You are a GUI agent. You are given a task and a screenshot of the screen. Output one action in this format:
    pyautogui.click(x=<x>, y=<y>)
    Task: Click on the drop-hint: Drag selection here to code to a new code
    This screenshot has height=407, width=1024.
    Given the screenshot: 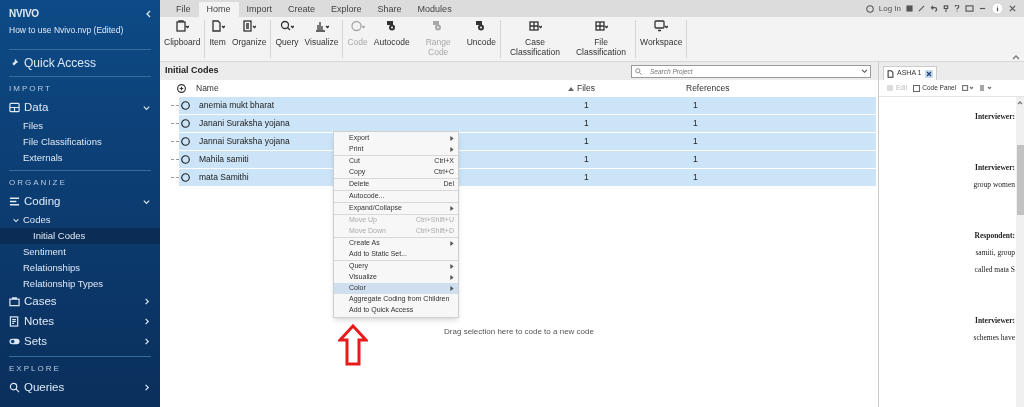 What is the action you would take?
    pyautogui.click(x=519, y=332)
    